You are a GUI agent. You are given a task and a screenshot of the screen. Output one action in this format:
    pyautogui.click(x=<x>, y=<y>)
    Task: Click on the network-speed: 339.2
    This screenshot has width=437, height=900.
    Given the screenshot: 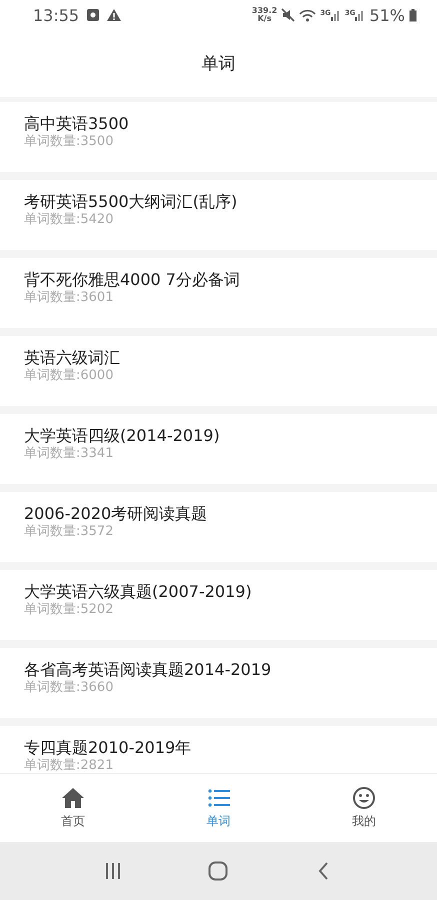 What is the action you would take?
    pyautogui.click(x=265, y=11)
    